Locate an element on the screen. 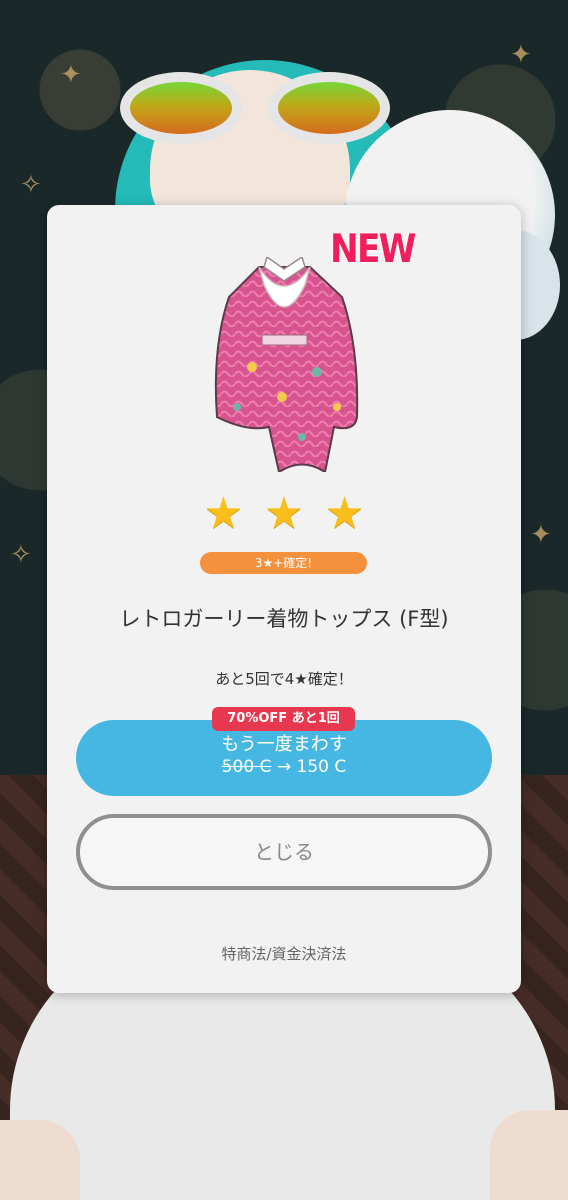 This screenshot has height=1200, width=568. spin-again-label: もう一度まわす is located at coordinates (284, 744).